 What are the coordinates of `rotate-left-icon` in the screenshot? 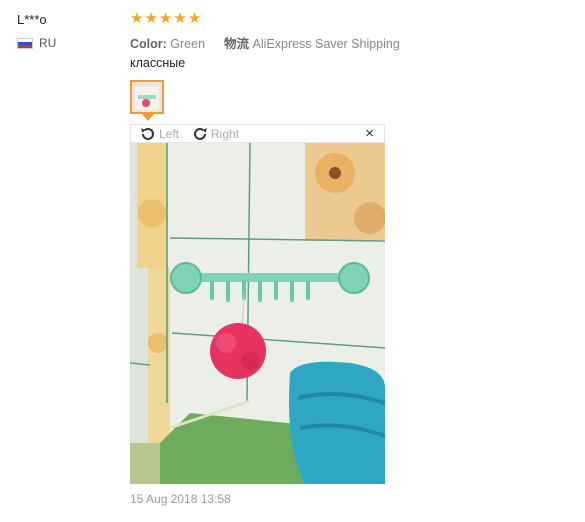 It's located at (147, 133).